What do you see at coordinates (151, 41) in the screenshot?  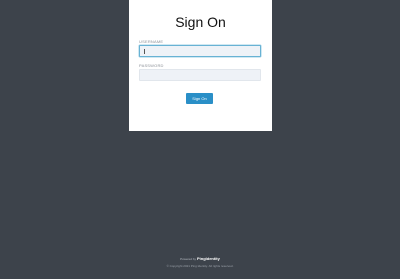 I see `username-label: USERNAME` at bounding box center [151, 41].